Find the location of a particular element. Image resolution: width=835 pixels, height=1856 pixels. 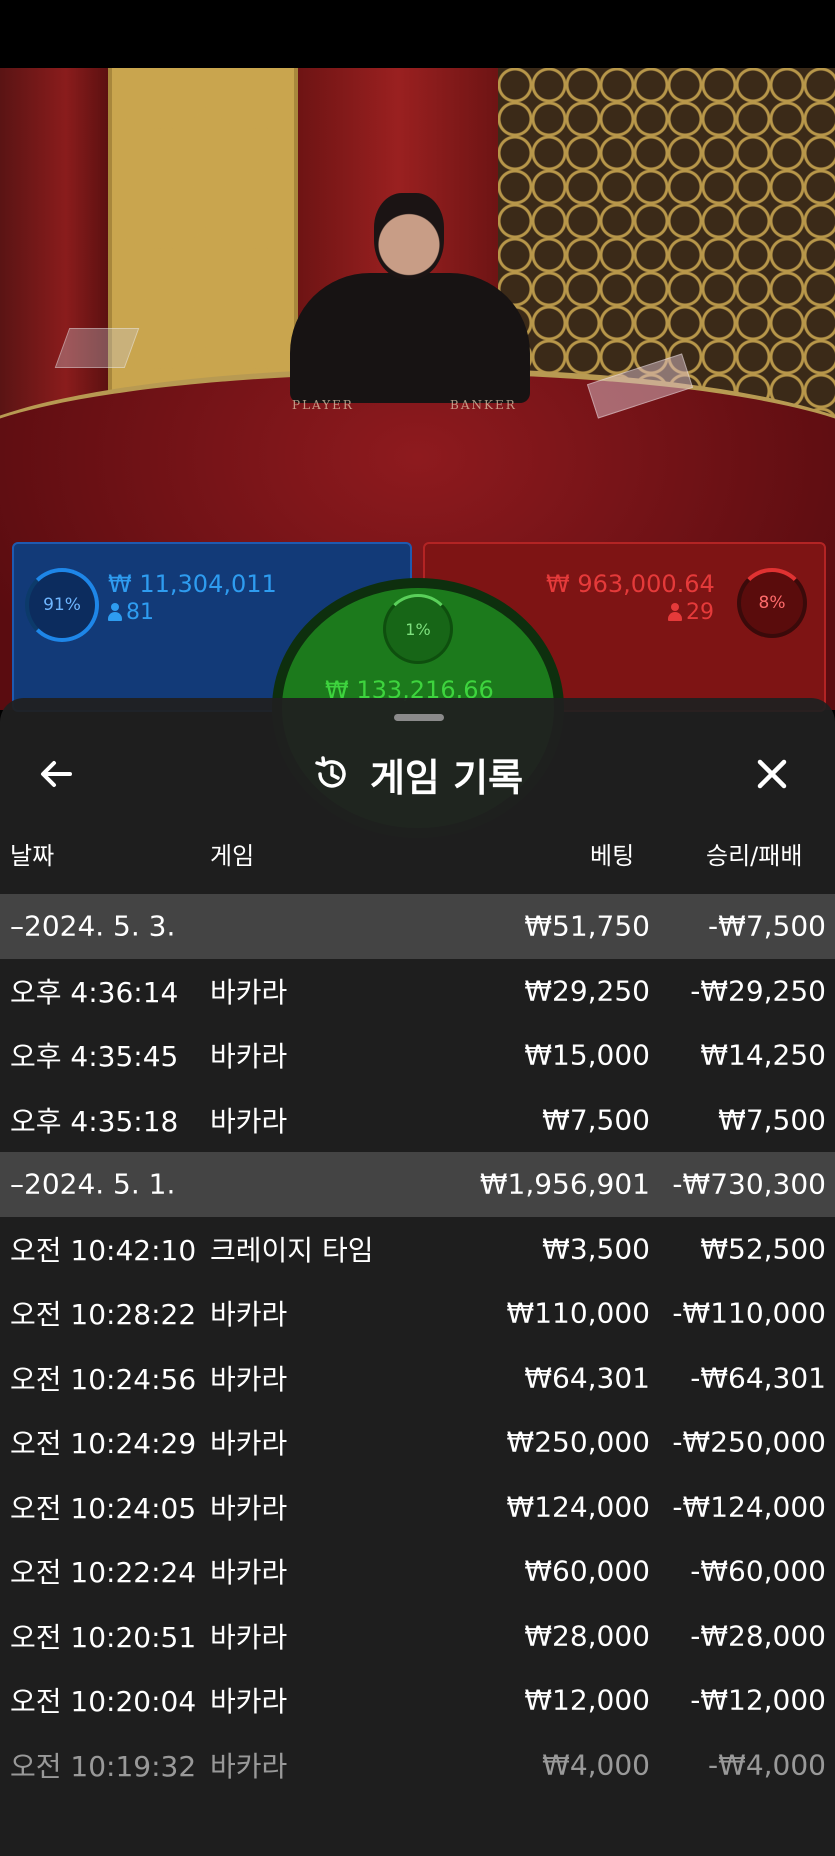

history-row: 오전 10:24:56 바카라 ₩64,301 -₩64,301 is located at coordinates (417, 1378).